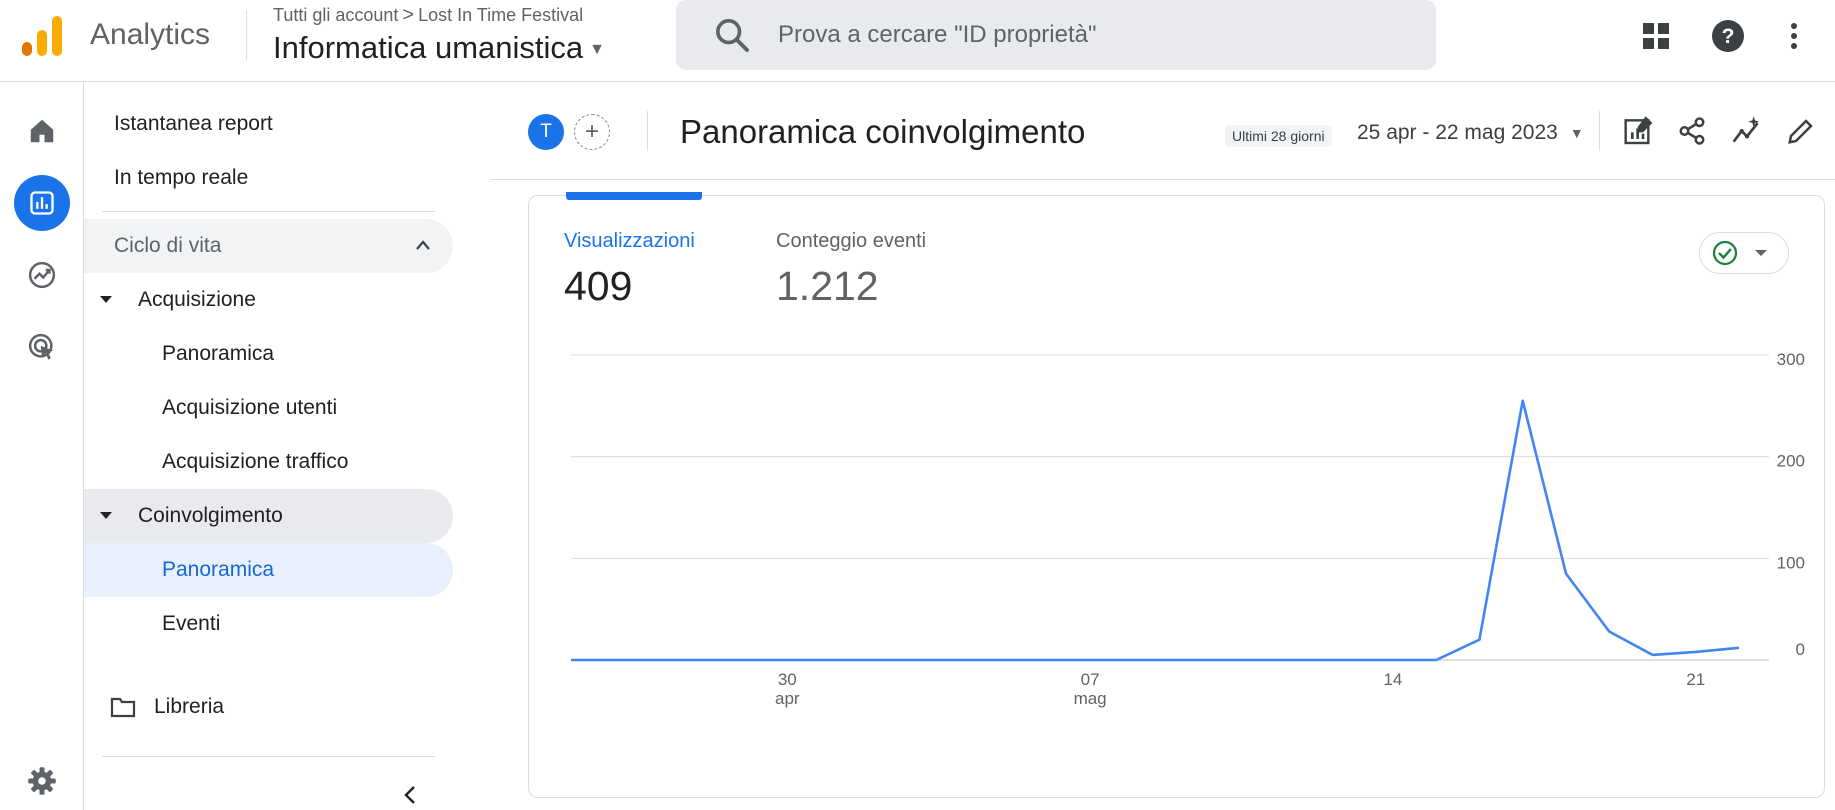 The width and height of the screenshot is (1835, 810). I want to click on customize-report-icon, so click(1639, 131).